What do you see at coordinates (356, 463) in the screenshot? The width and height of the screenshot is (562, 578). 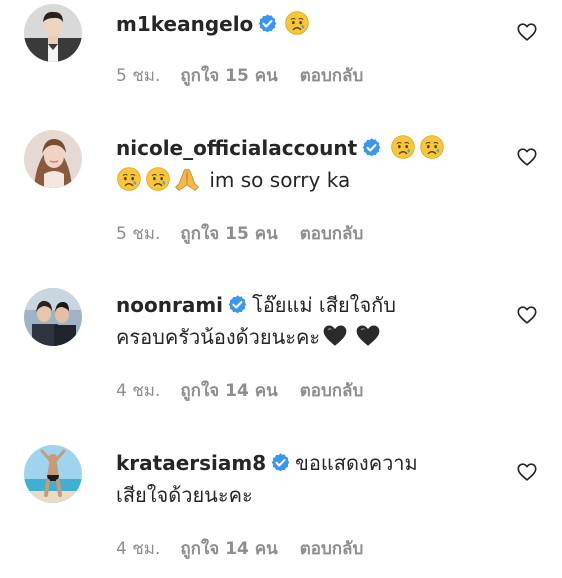 I see `comment-text-line1: ขอแสดงความ` at bounding box center [356, 463].